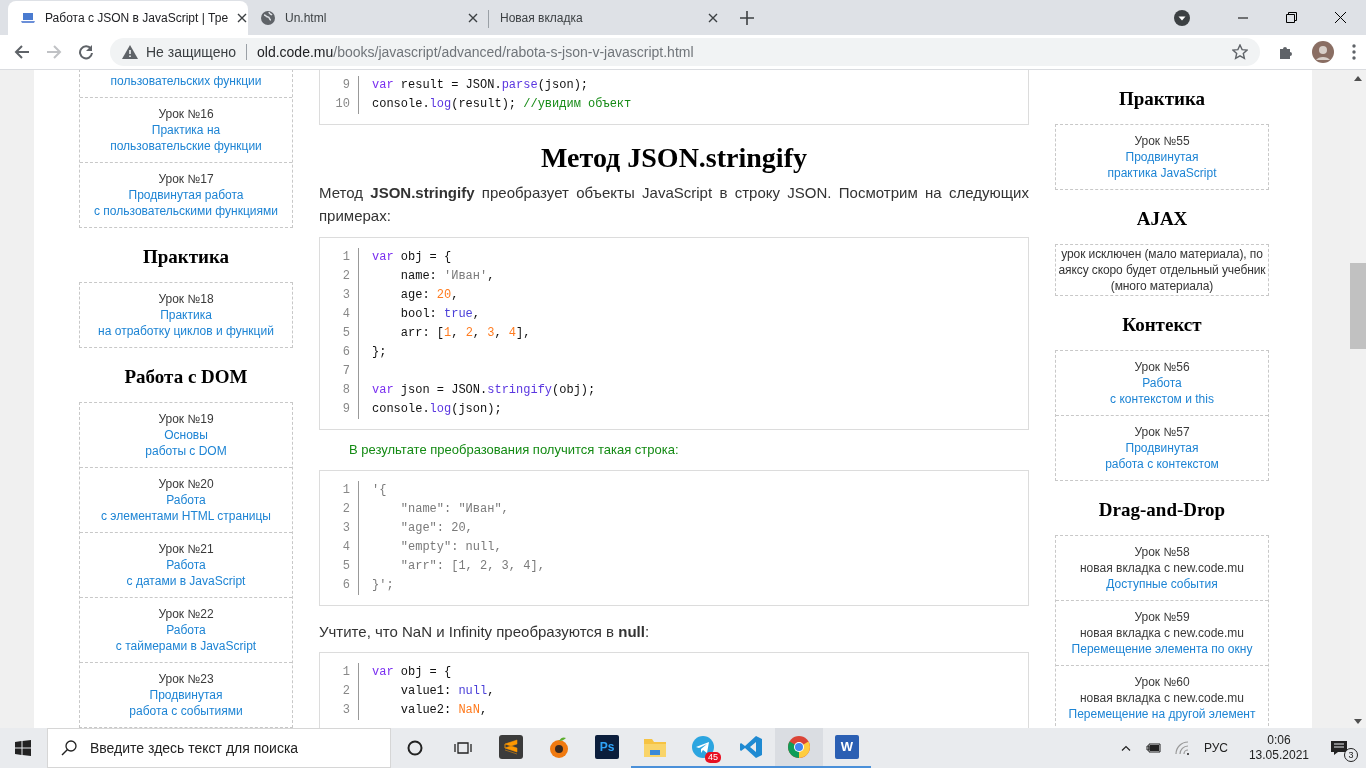 This screenshot has width=1366, height=768. What do you see at coordinates (128, 18) in the screenshot?
I see `browser-tab: Работа с JSON в JavaScript | Тре` at bounding box center [128, 18].